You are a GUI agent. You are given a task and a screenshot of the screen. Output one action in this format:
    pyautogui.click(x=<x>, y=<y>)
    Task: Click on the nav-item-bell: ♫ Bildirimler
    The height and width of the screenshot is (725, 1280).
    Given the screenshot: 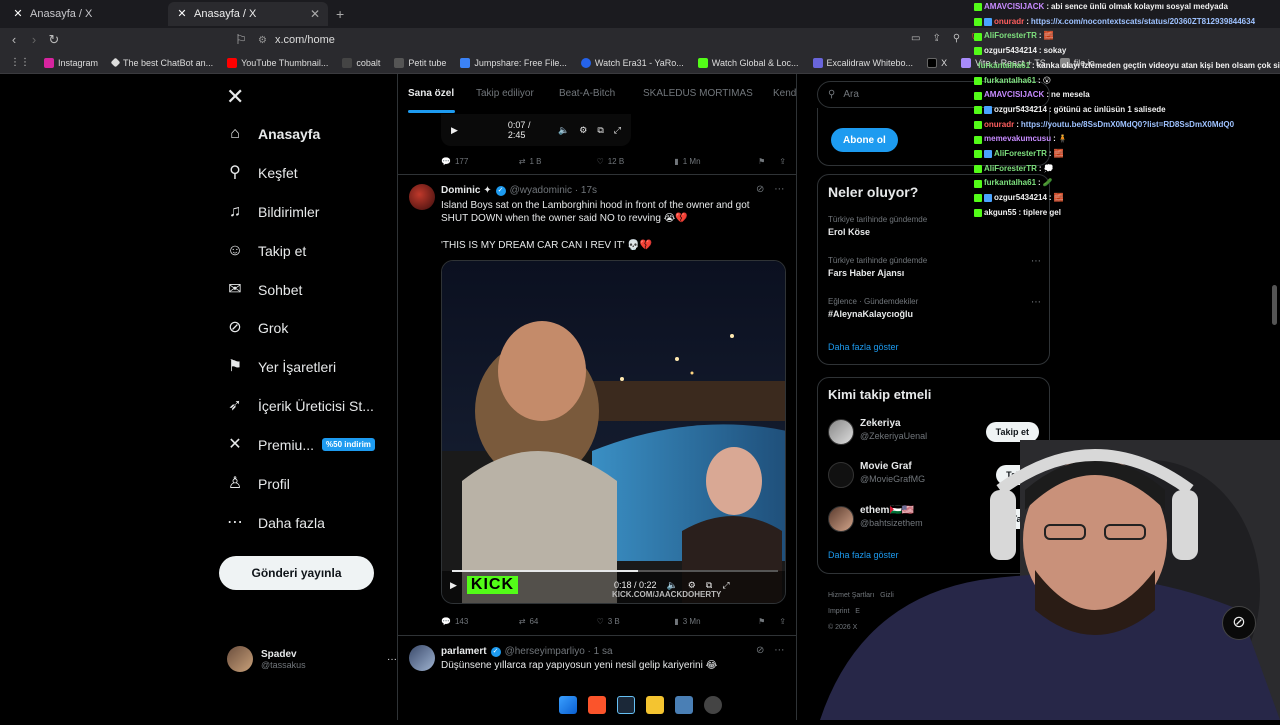 What is the action you would take?
    pyautogui.click(x=272, y=212)
    